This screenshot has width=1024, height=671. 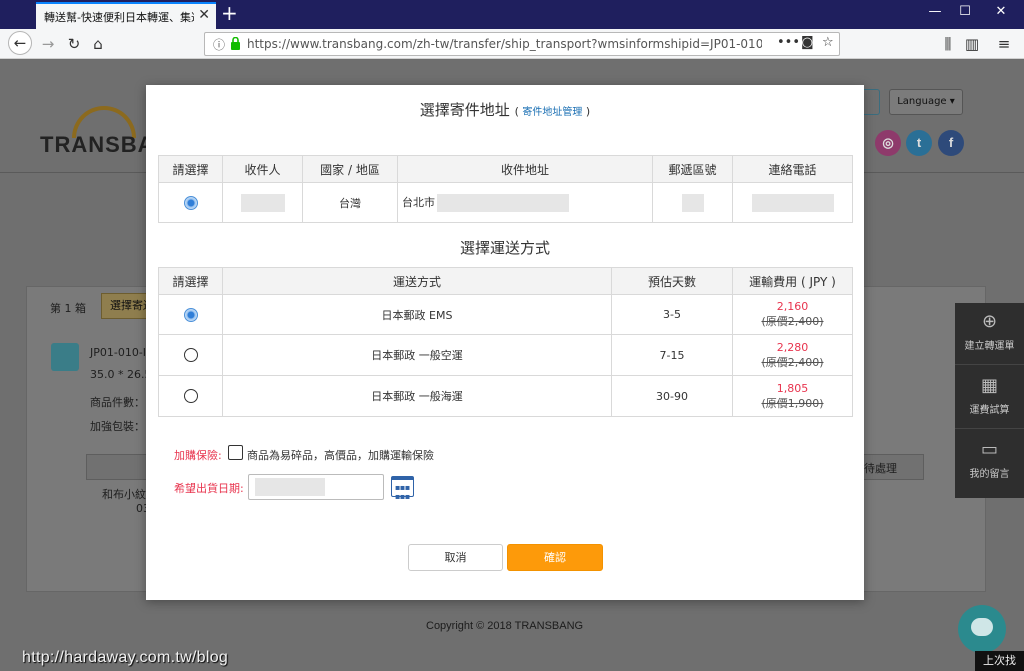 I want to click on col-days: 預估天數, so click(x=672, y=281).